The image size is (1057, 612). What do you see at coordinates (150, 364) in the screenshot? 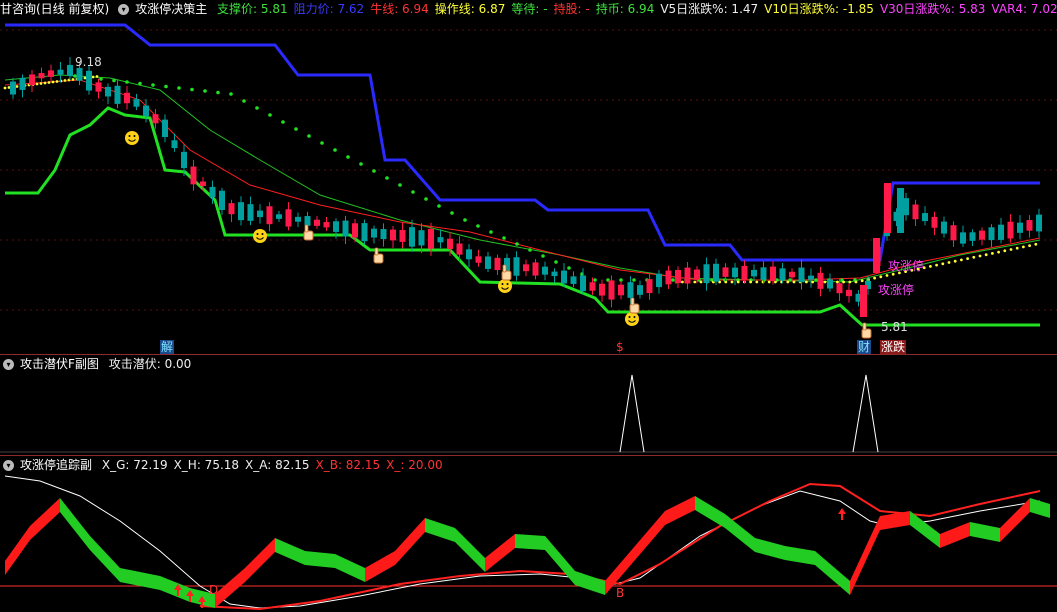
I see `sub1-field-0: 攻击潜伏: 0.00` at bounding box center [150, 364].